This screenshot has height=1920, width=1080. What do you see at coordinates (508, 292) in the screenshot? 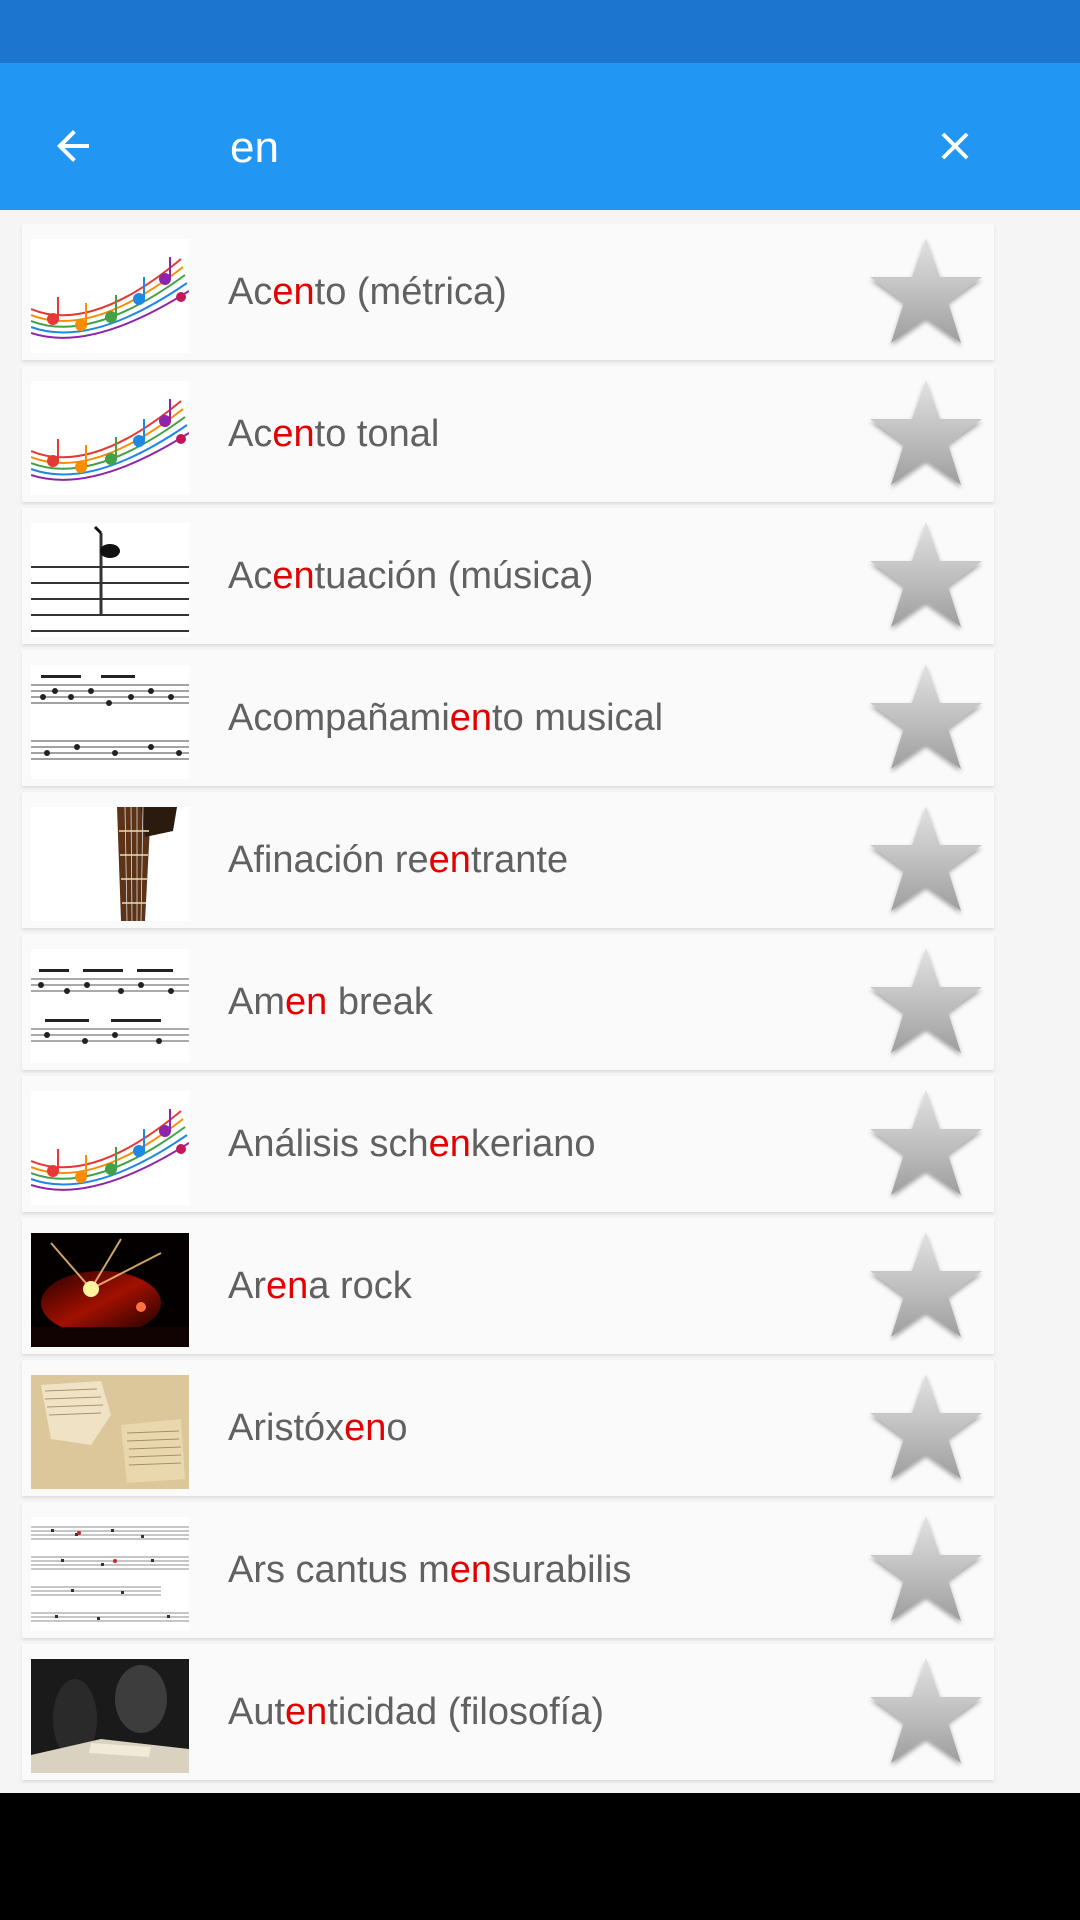
I see `result-row: Acento (métrica)` at bounding box center [508, 292].